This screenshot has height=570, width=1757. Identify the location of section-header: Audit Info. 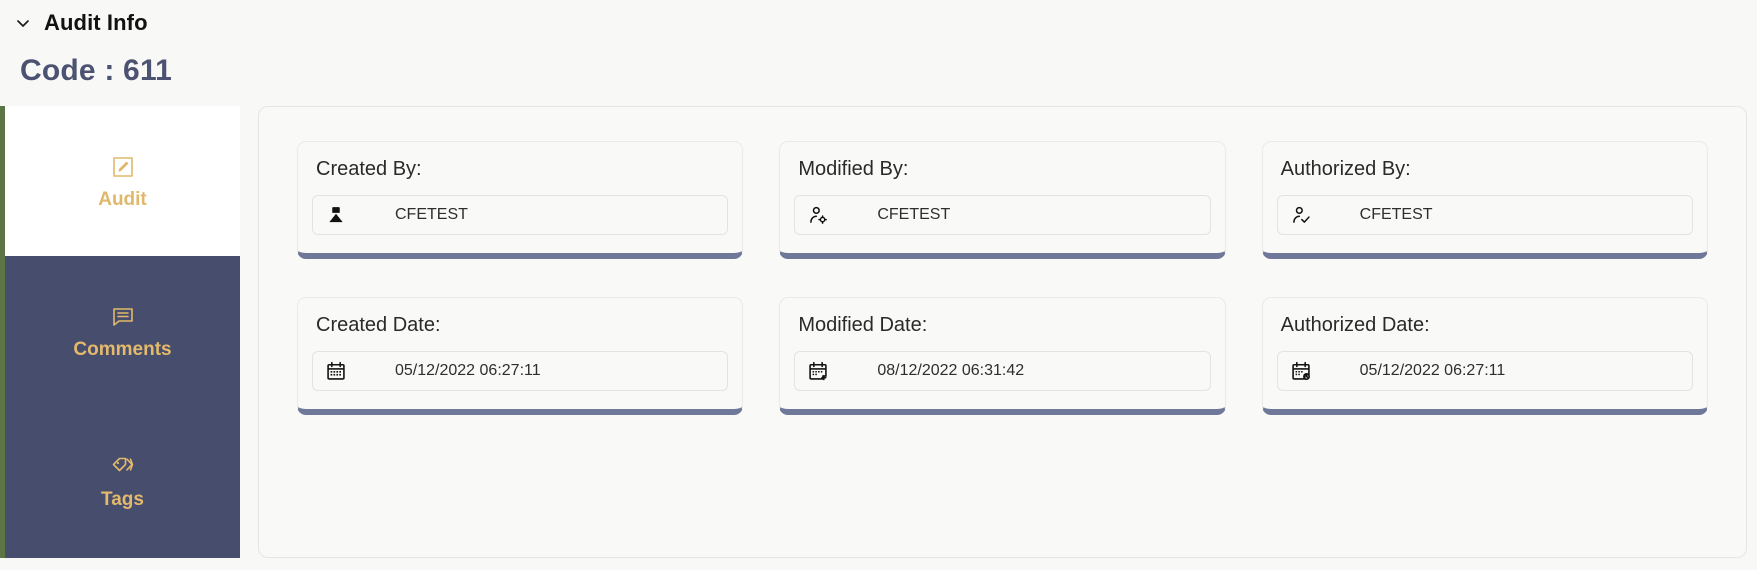
(878, 18).